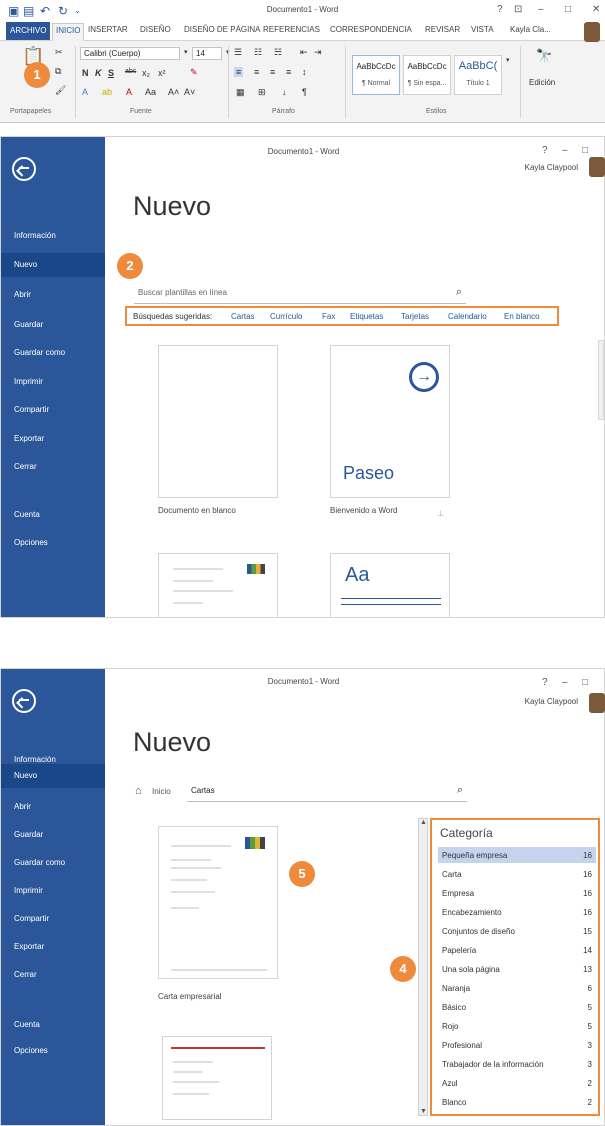  I want to click on suggested-en-blanco: En blanco, so click(522, 316).